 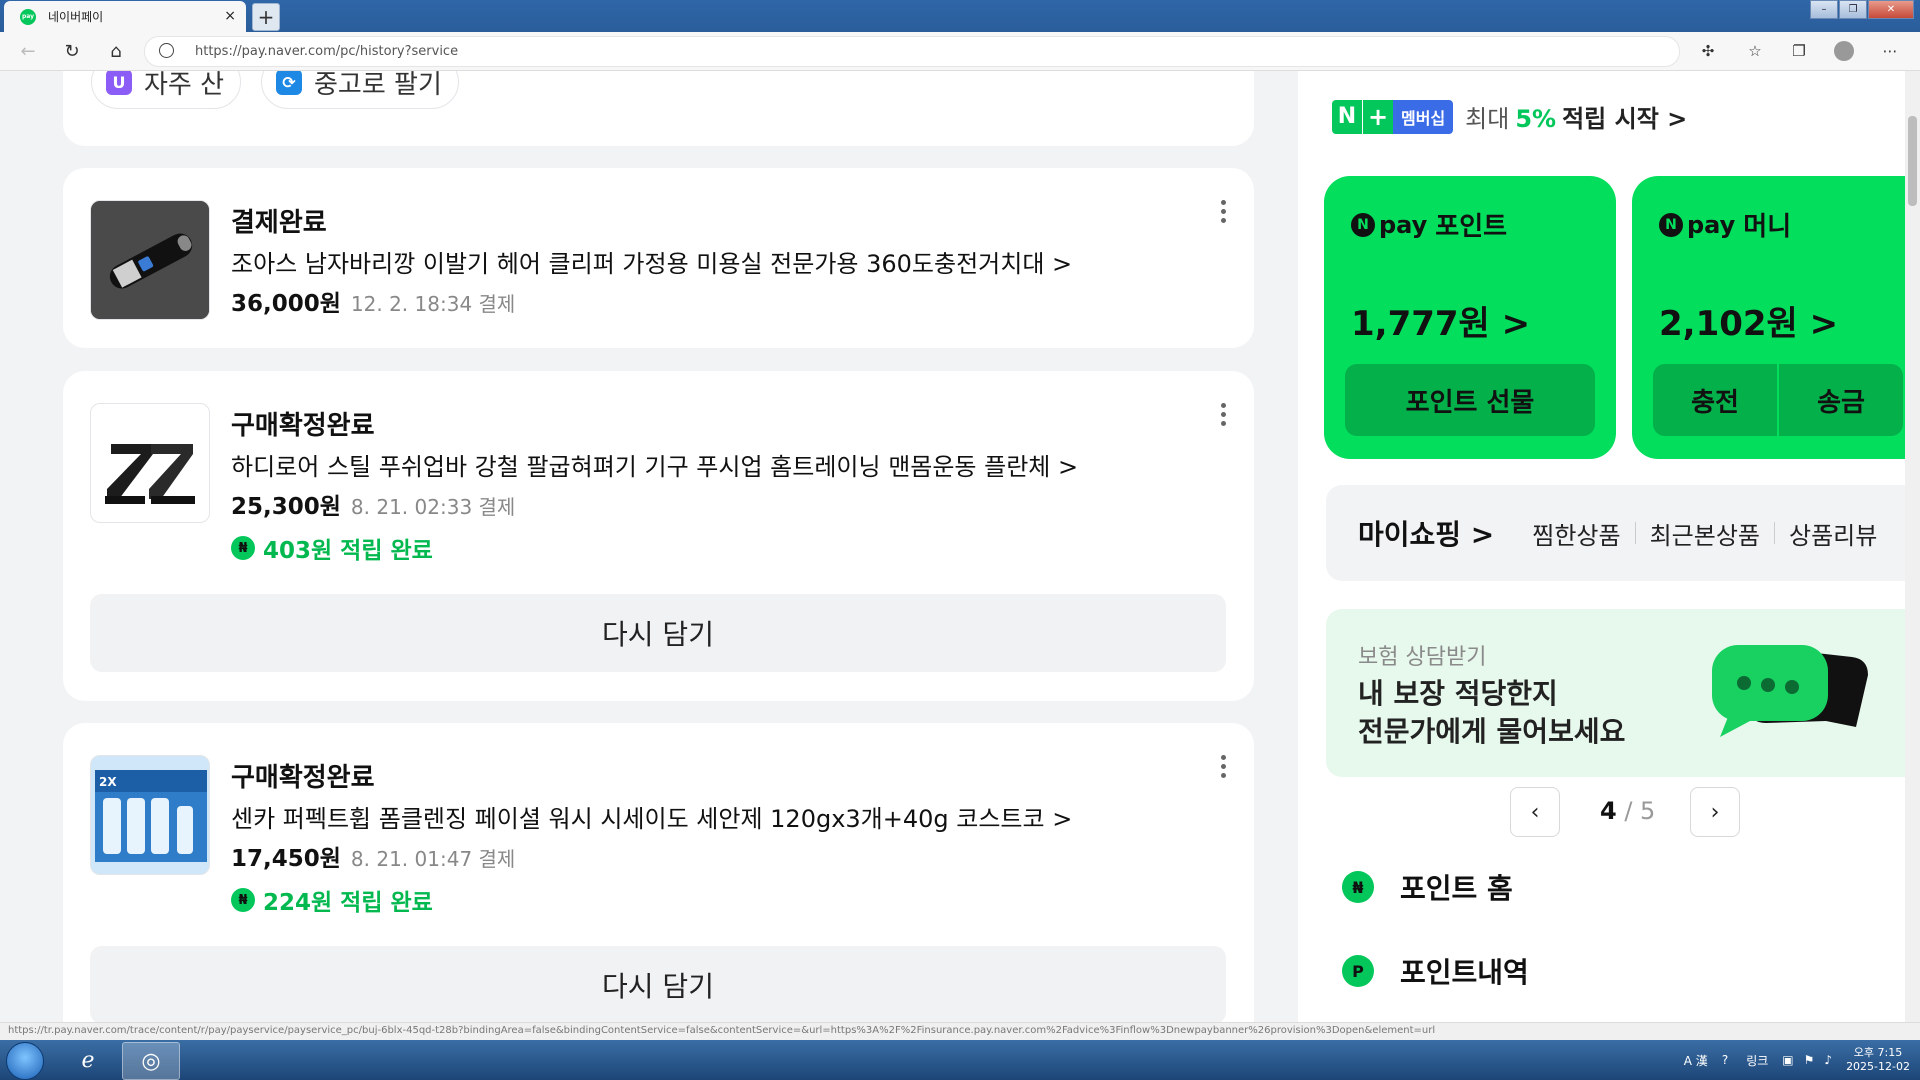 What do you see at coordinates (279, 223) in the screenshot?
I see `order-status: 결제완료` at bounding box center [279, 223].